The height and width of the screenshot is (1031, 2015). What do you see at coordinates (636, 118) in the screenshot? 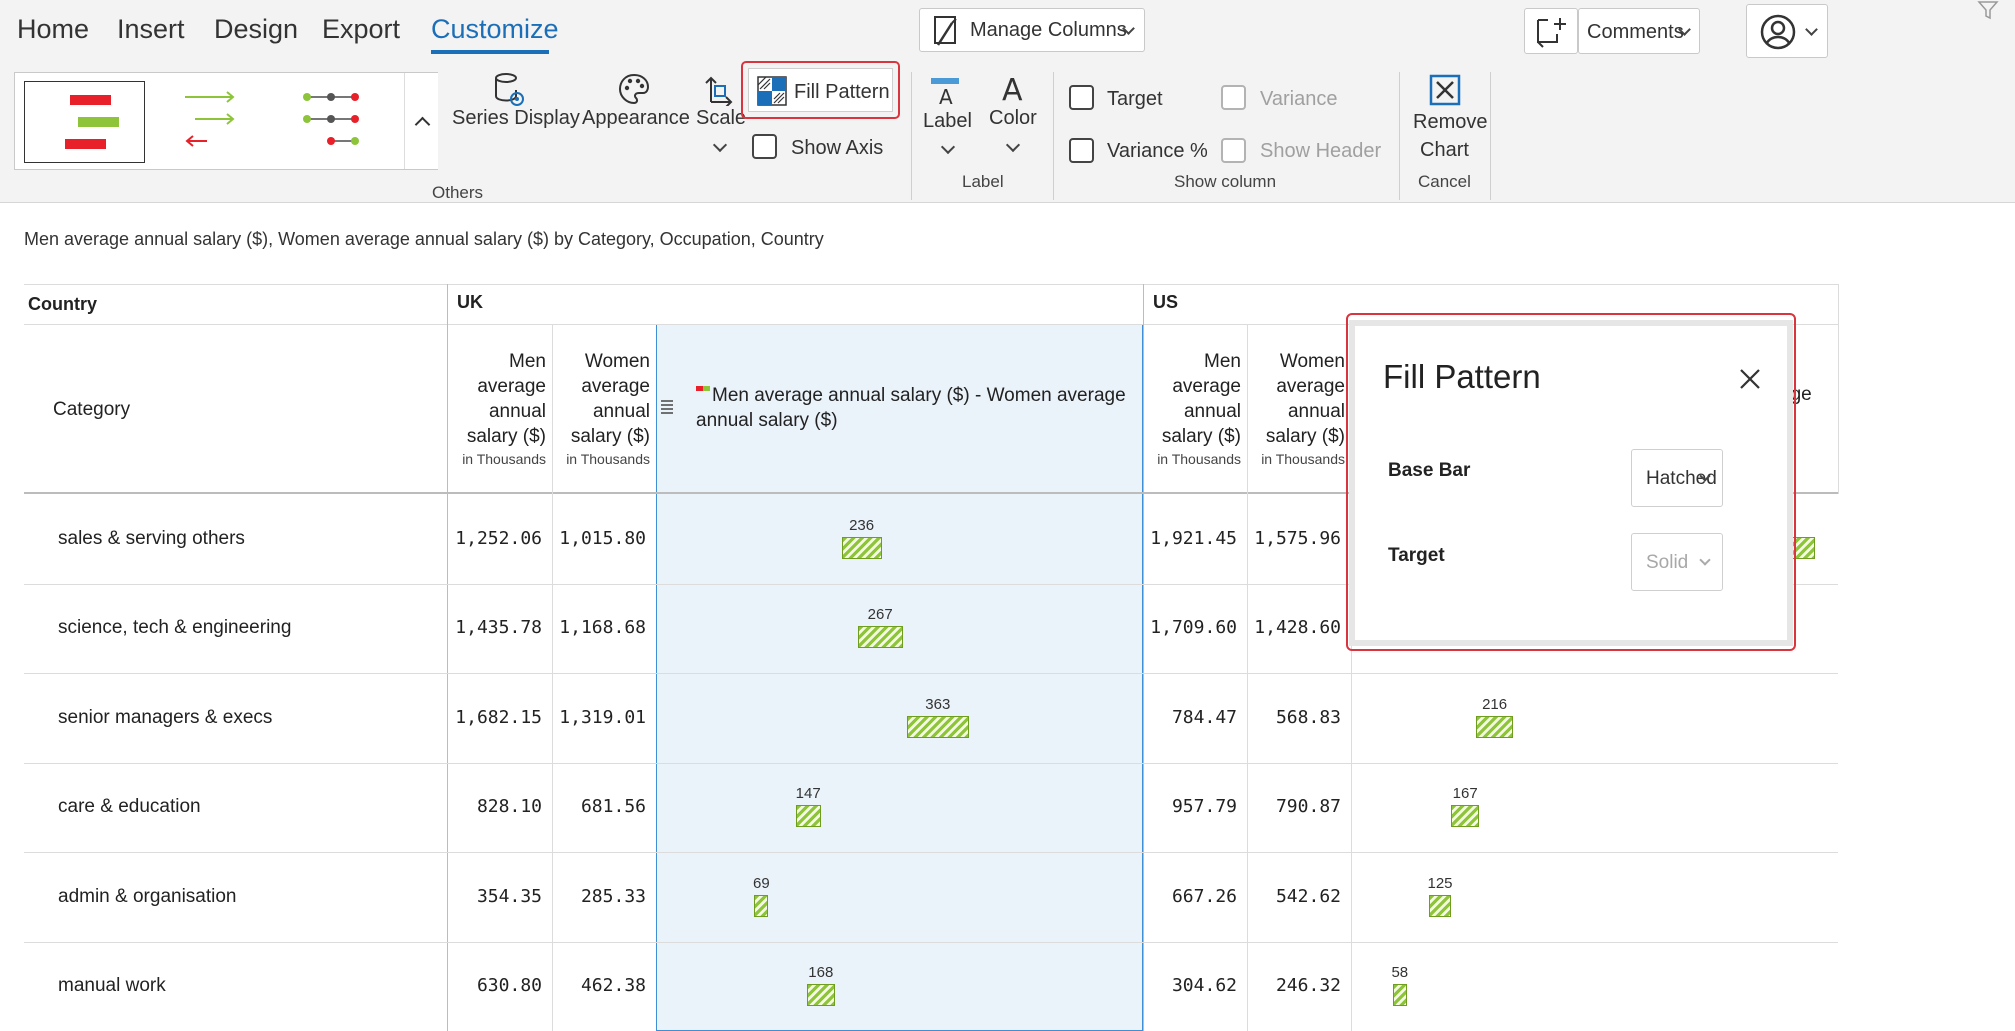
I see `appearance-button: Appearance` at bounding box center [636, 118].